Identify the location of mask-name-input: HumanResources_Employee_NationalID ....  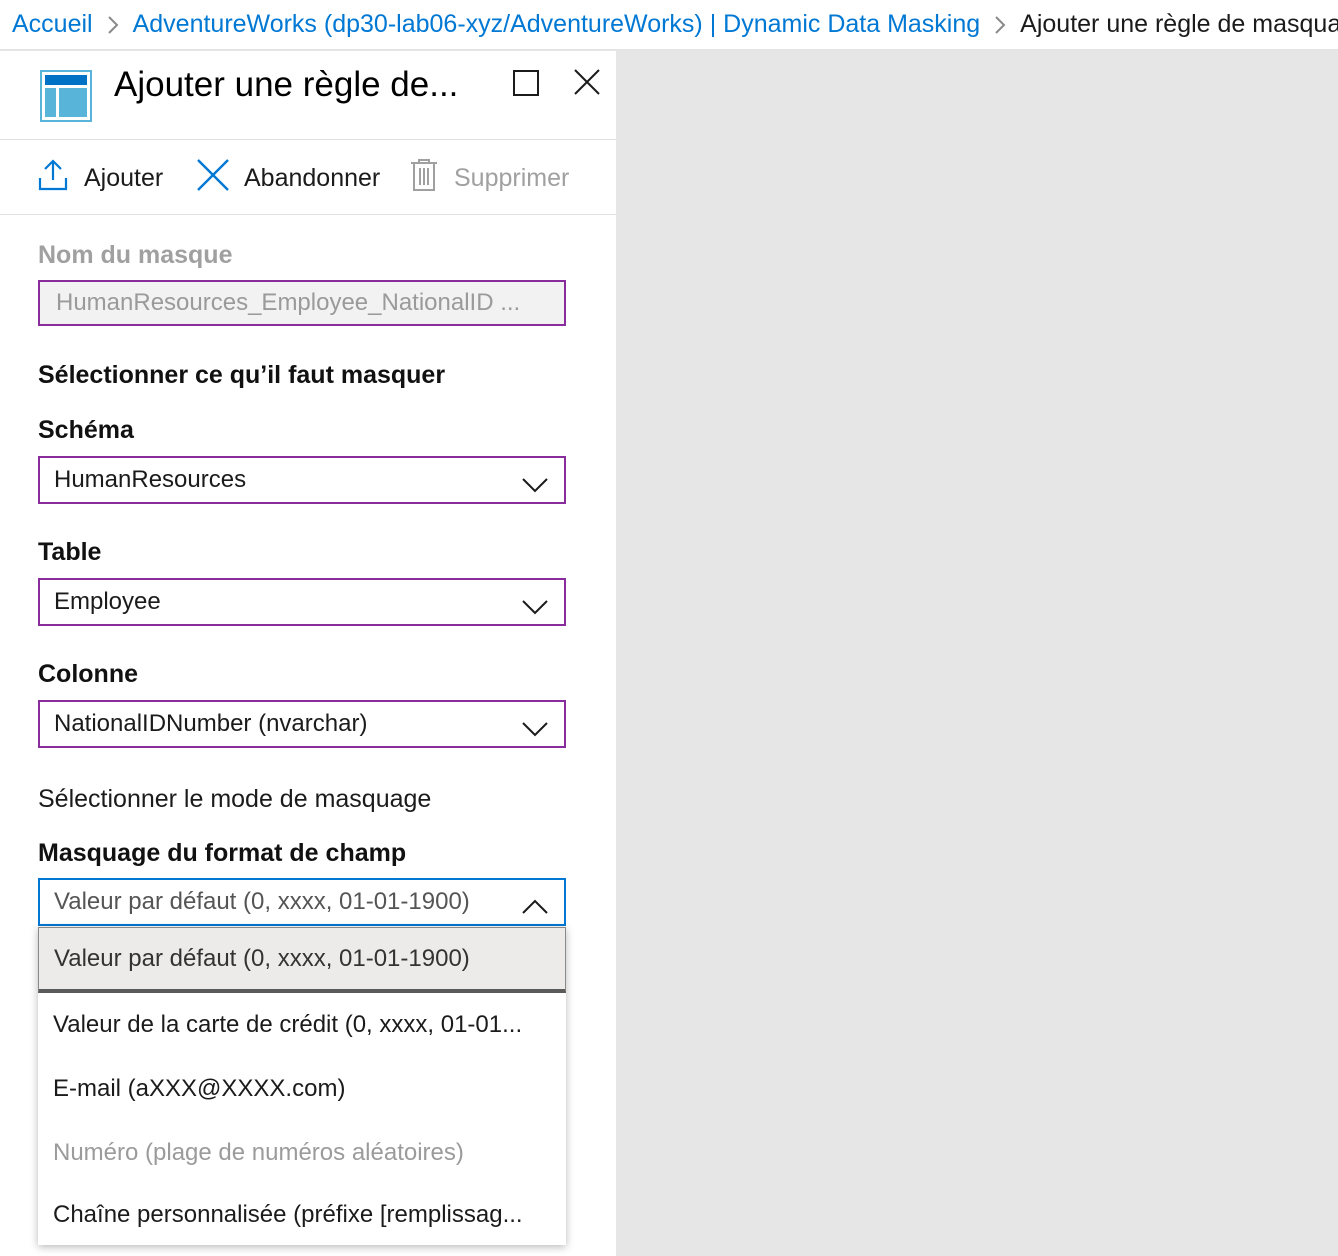
(302, 303).